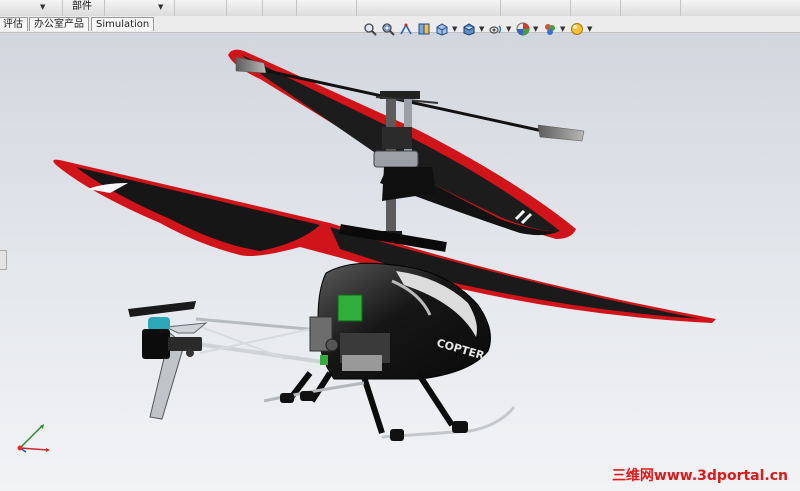  What do you see at coordinates (14, 24) in the screenshot?
I see `tab-evaluate: 评估` at bounding box center [14, 24].